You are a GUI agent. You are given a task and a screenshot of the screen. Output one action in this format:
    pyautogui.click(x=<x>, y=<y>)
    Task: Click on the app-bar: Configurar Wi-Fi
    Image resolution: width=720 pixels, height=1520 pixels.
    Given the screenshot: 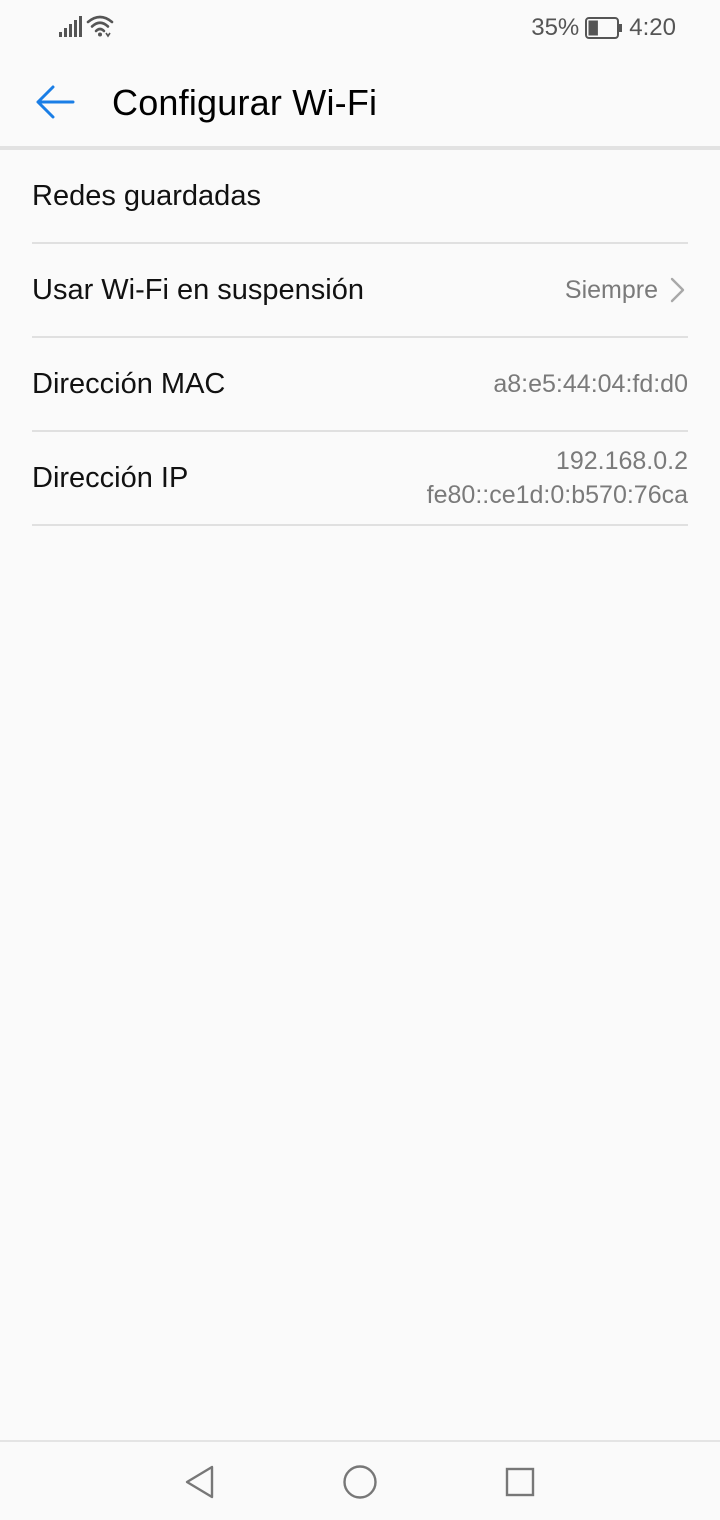 What is the action you would take?
    pyautogui.click(x=360, y=102)
    